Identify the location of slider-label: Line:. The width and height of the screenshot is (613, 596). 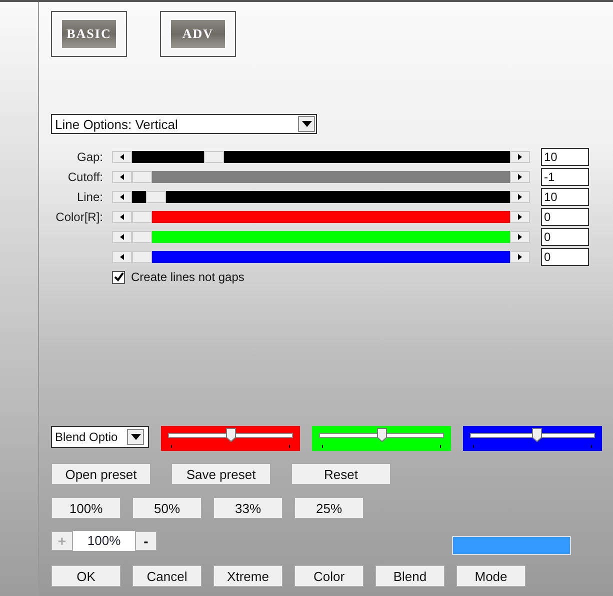
(89, 197).